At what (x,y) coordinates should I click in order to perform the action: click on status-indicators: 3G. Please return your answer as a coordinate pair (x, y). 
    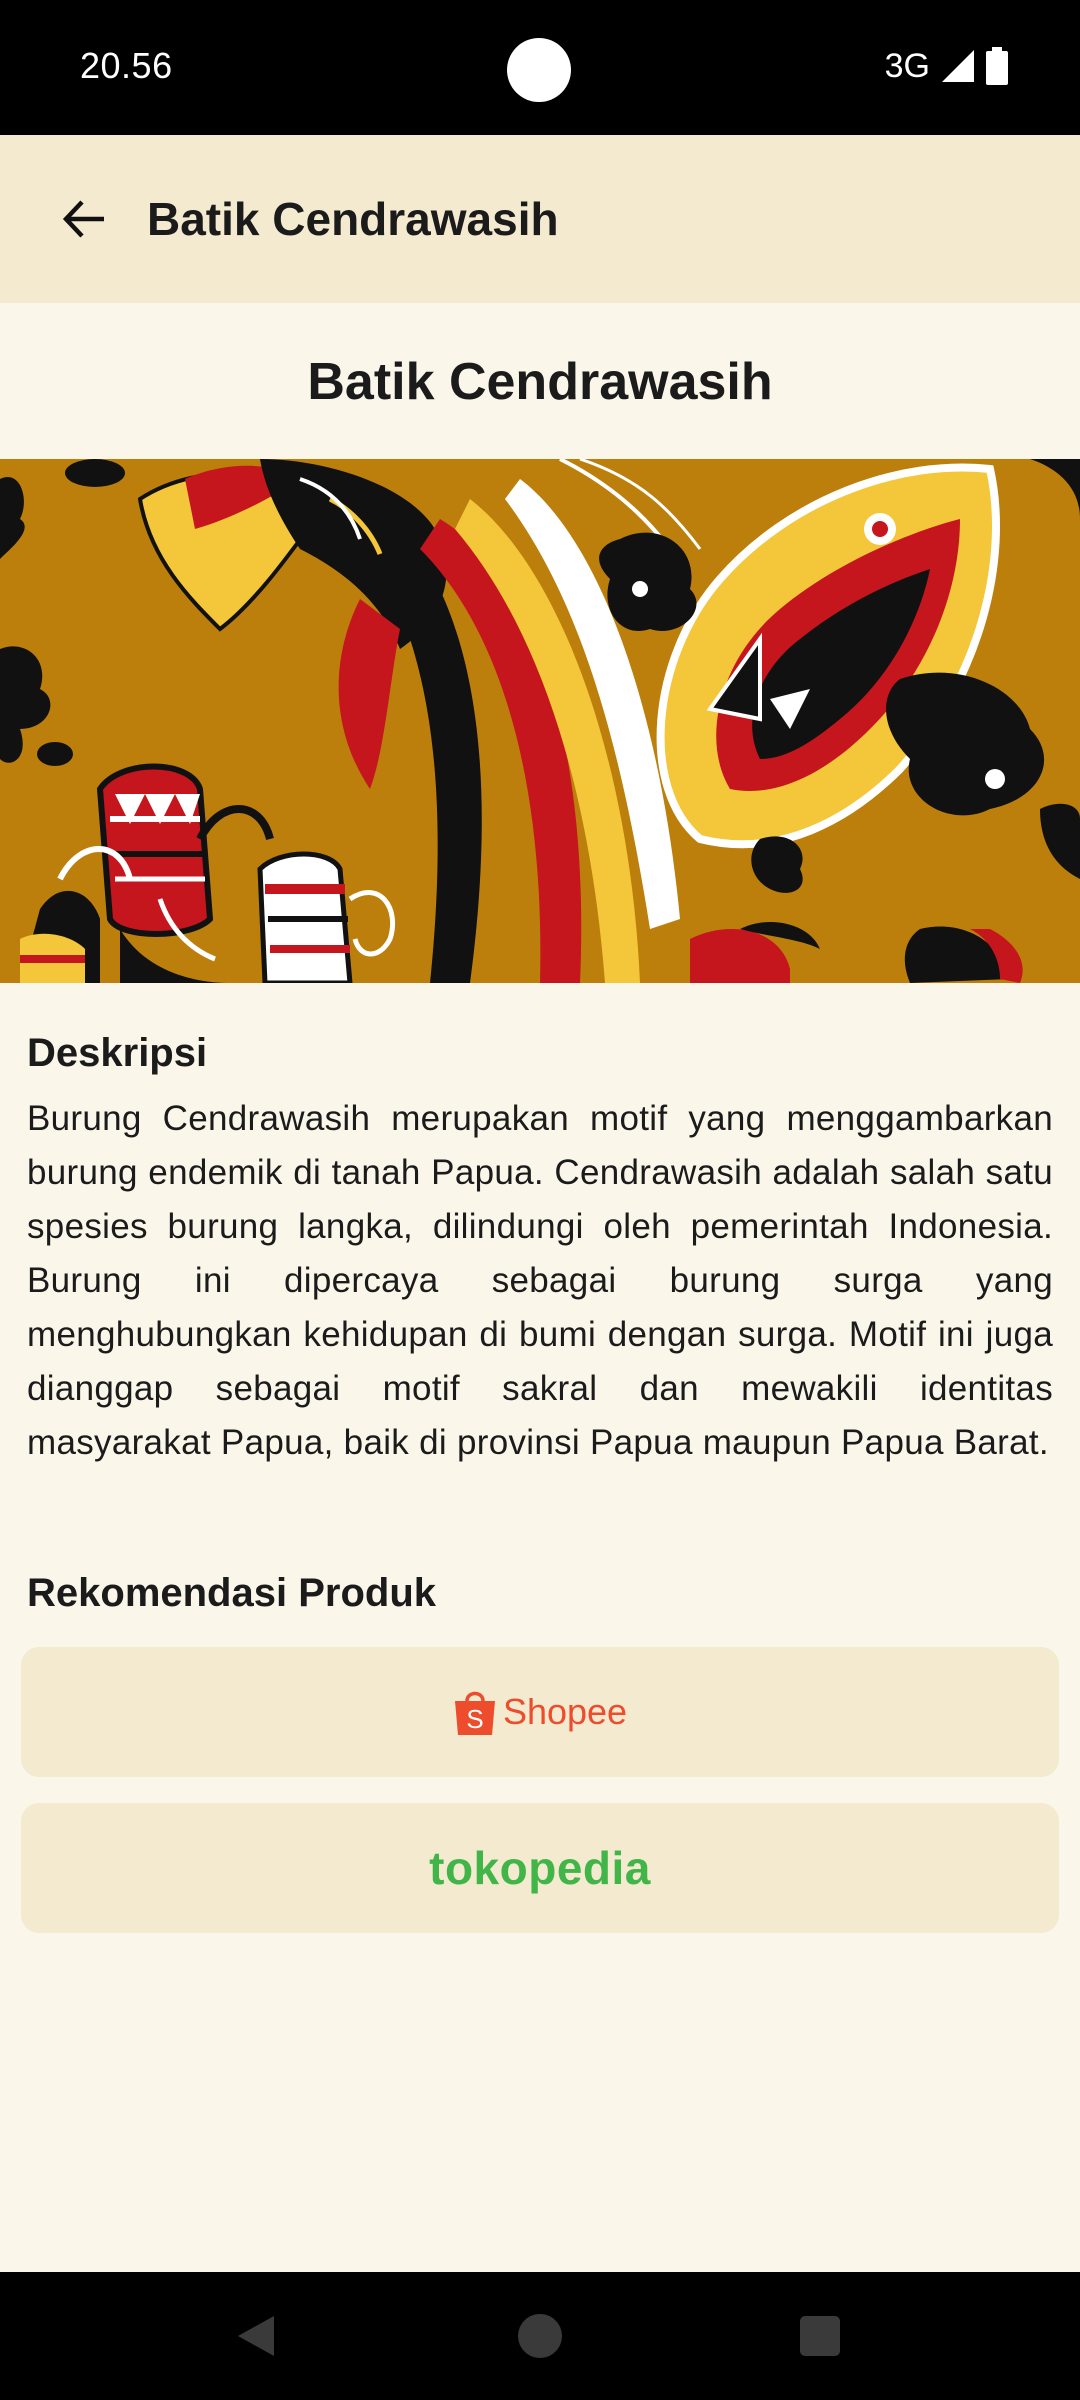
    Looking at the image, I should click on (946, 66).